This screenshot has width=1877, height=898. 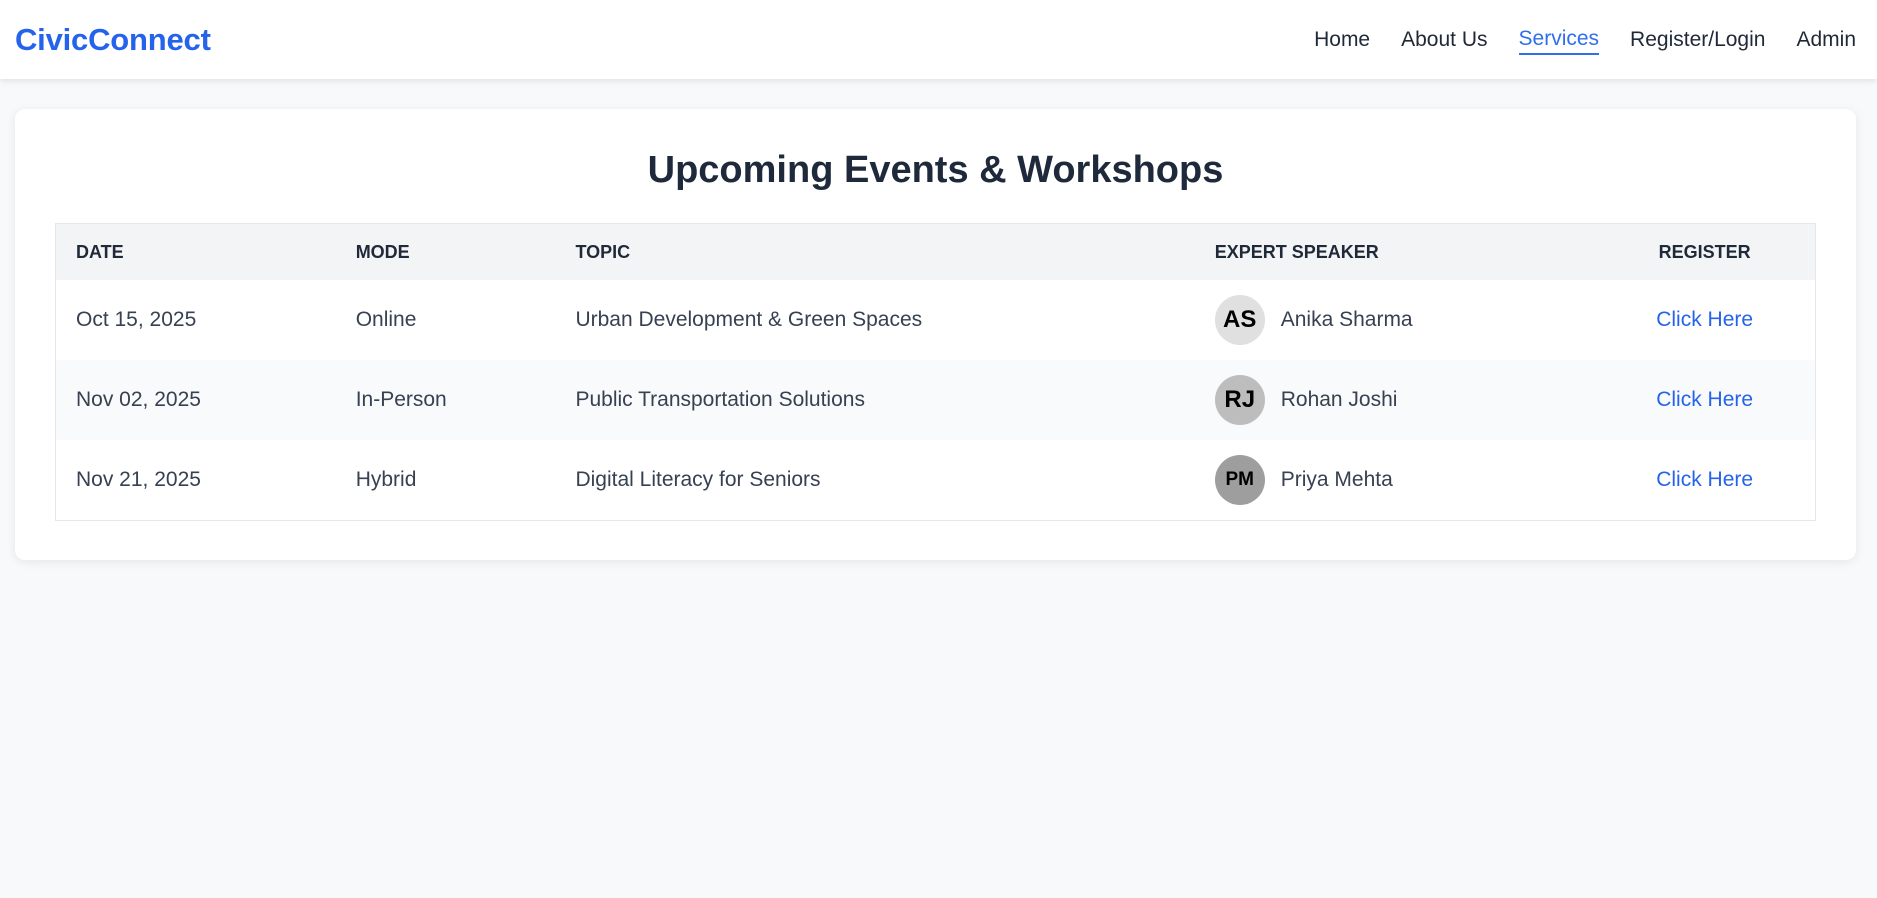 I want to click on event-mode: Hybrid, so click(x=386, y=479).